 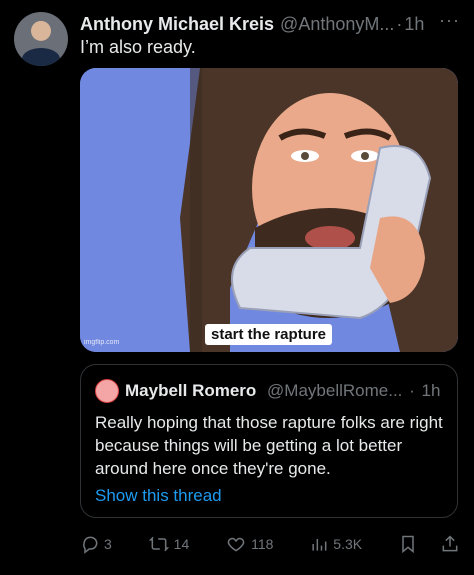 I want to click on reply-icon, so click(x=90, y=545).